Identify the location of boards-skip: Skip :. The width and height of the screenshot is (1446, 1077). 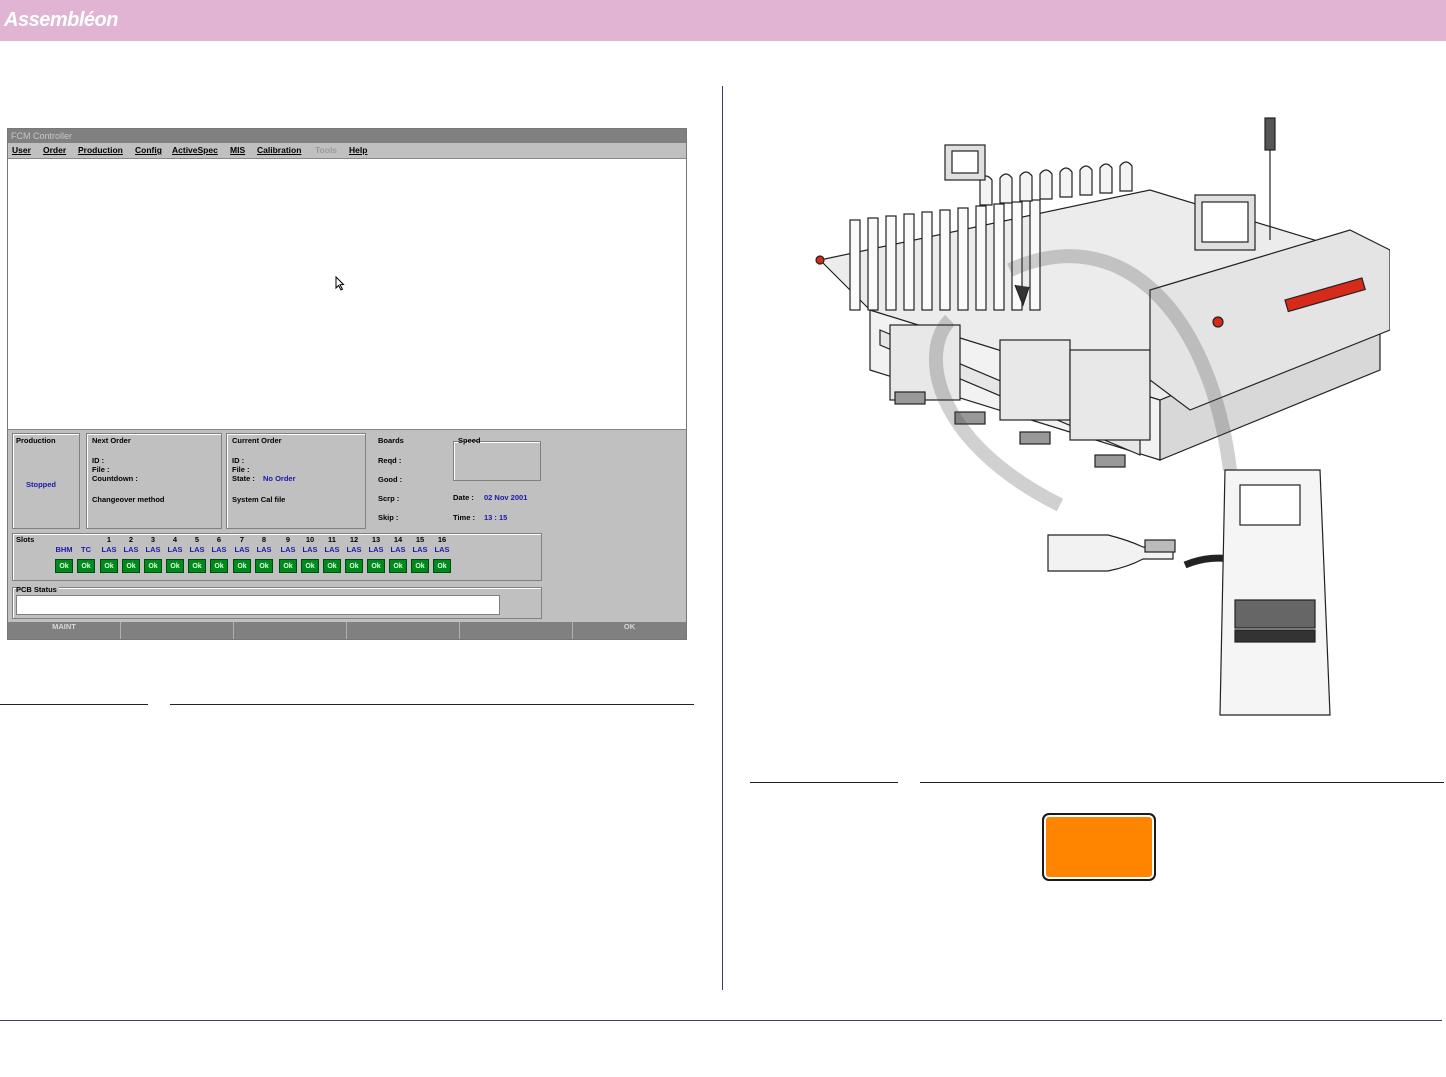
(388, 517).